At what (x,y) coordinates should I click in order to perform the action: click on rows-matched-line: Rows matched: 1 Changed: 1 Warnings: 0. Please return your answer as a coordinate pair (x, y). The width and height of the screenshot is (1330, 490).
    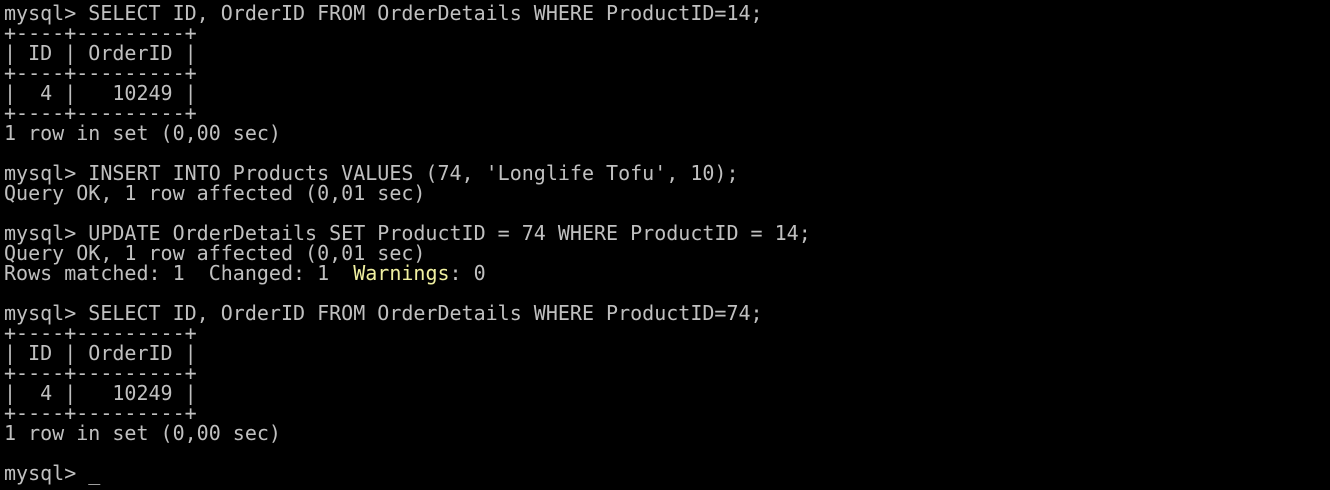
    Looking at the image, I should click on (667, 273).